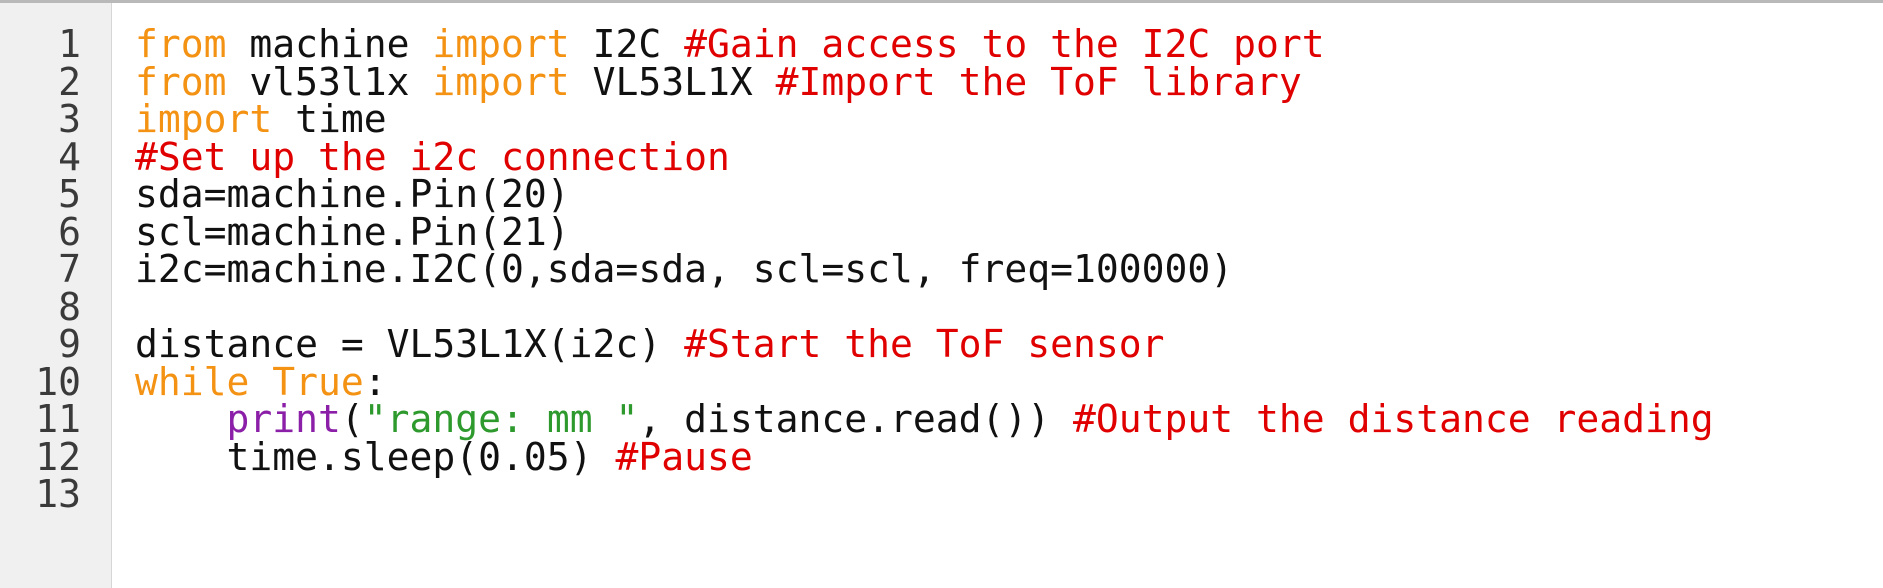 This screenshot has width=1883, height=588. Describe the element at coordinates (501, 81) in the screenshot. I see `code-token-keyword: import` at that location.